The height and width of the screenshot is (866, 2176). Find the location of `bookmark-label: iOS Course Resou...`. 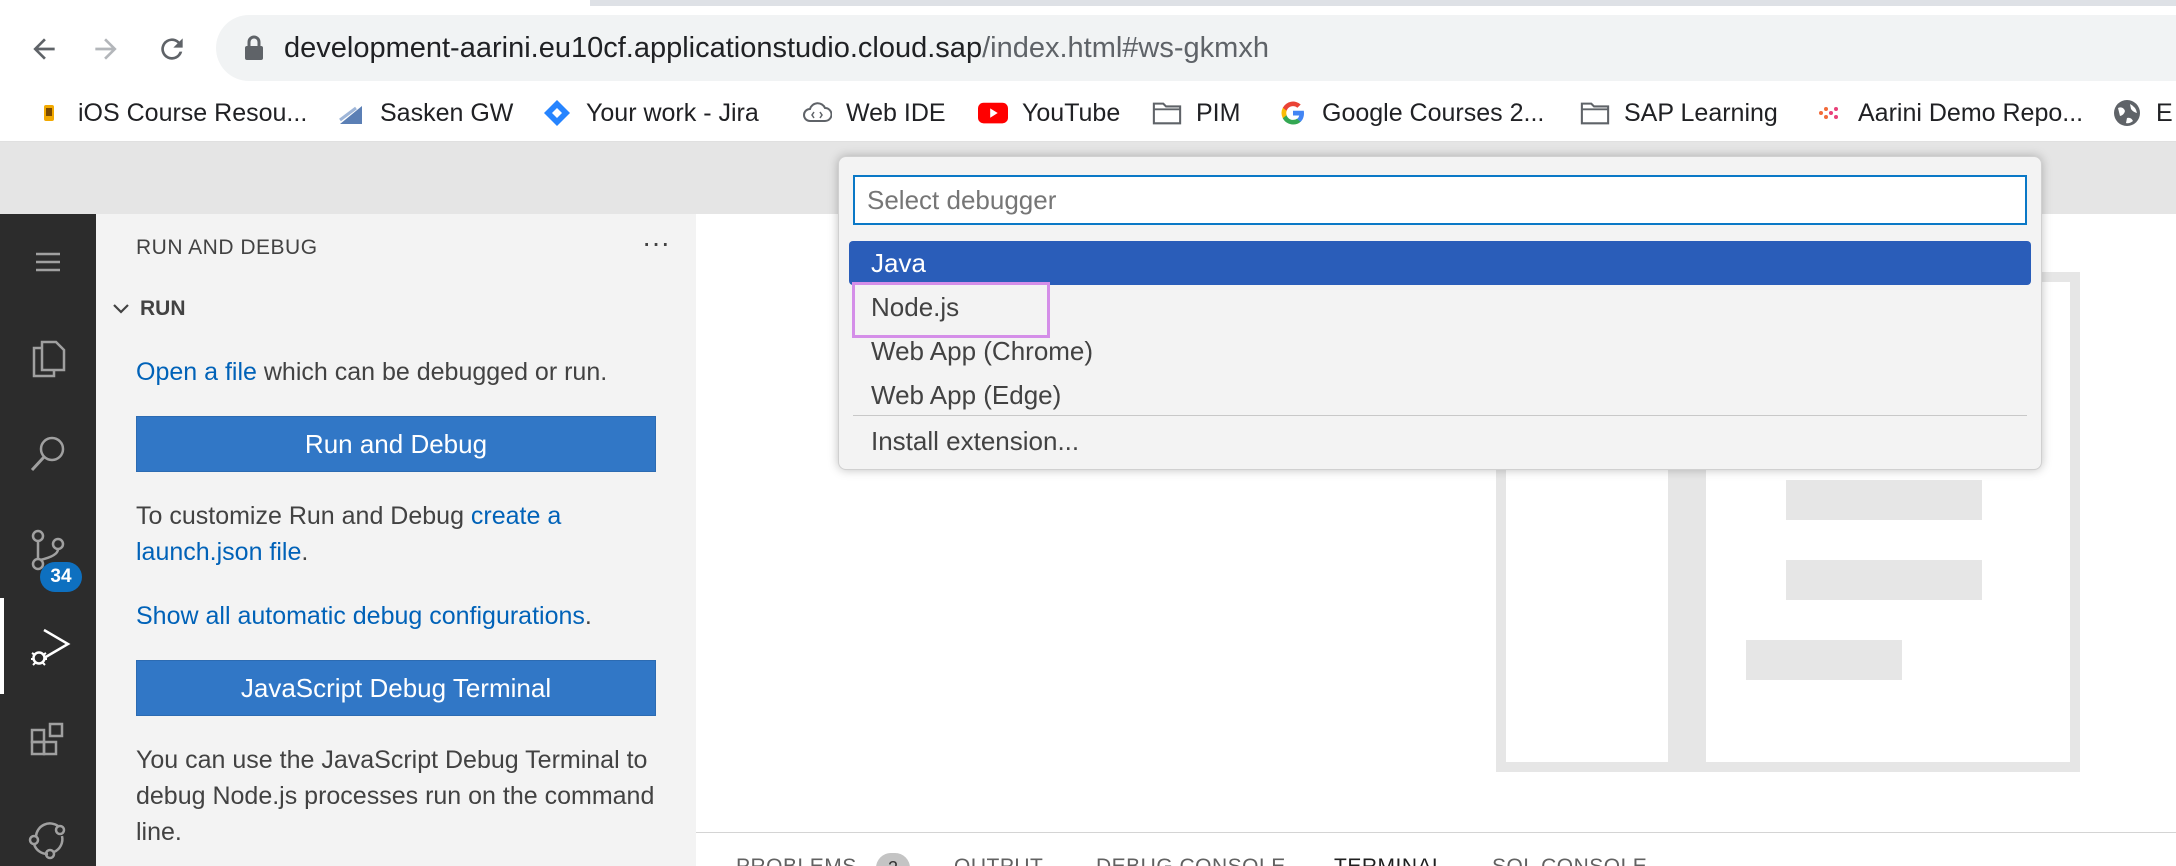

bookmark-label: iOS Course Resou... is located at coordinates (193, 112).